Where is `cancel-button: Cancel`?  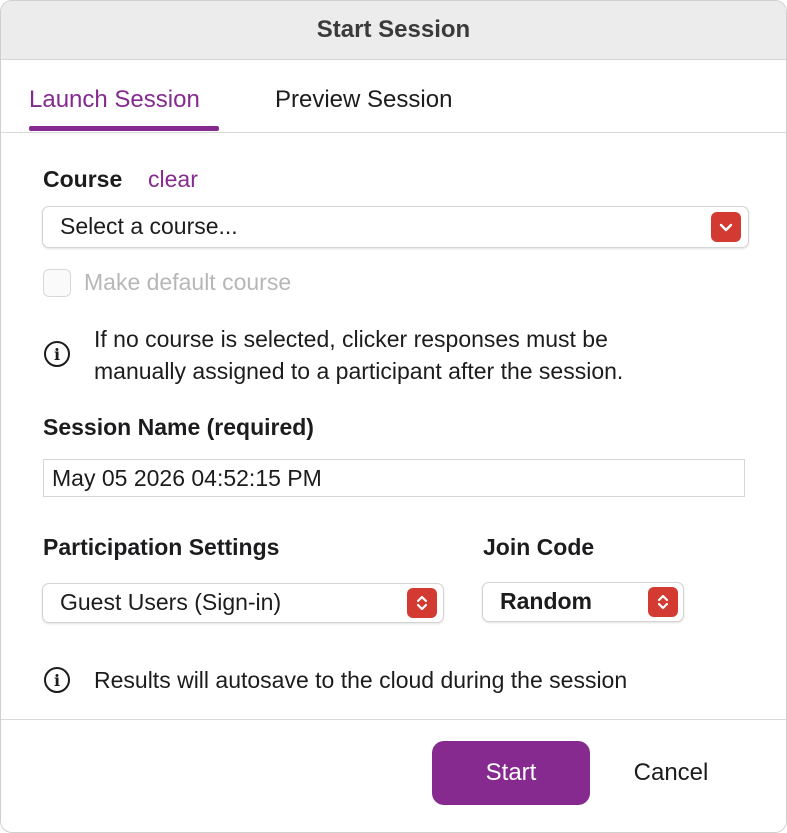 cancel-button: Cancel is located at coordinates (671, 773).